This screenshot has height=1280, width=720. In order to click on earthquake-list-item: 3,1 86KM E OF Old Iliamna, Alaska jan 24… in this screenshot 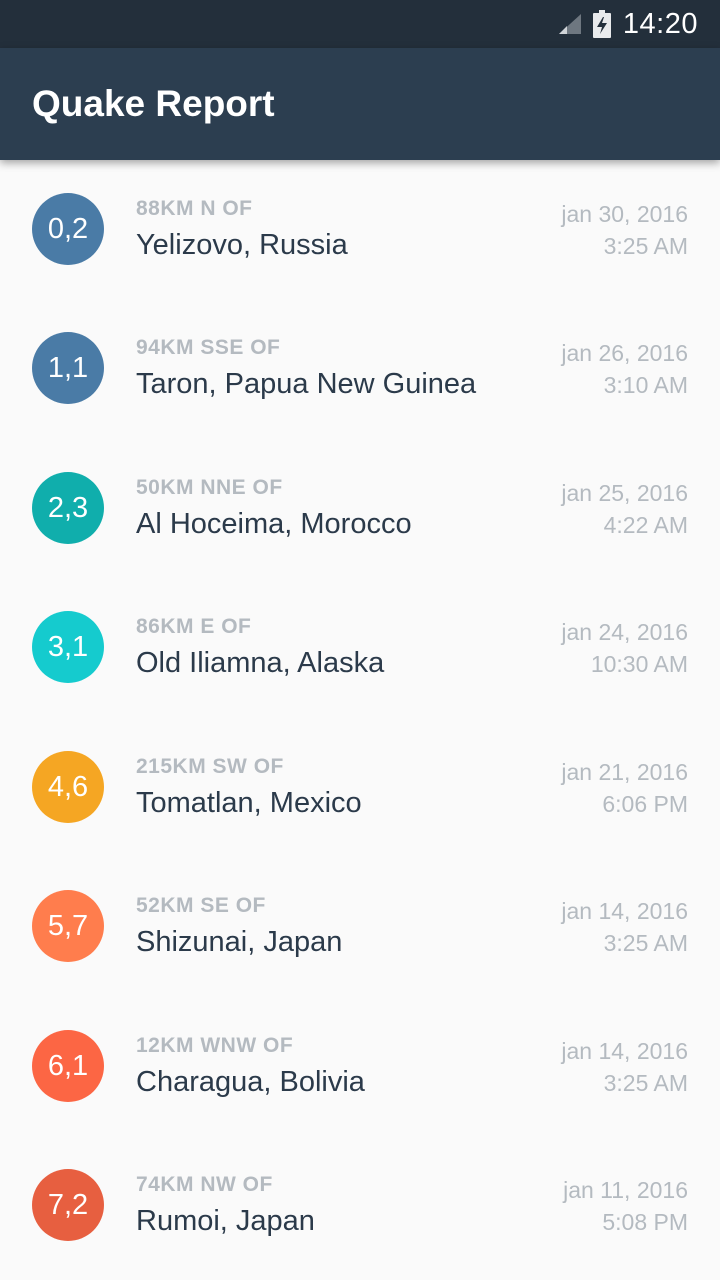, I will do `click(360, 647)`.